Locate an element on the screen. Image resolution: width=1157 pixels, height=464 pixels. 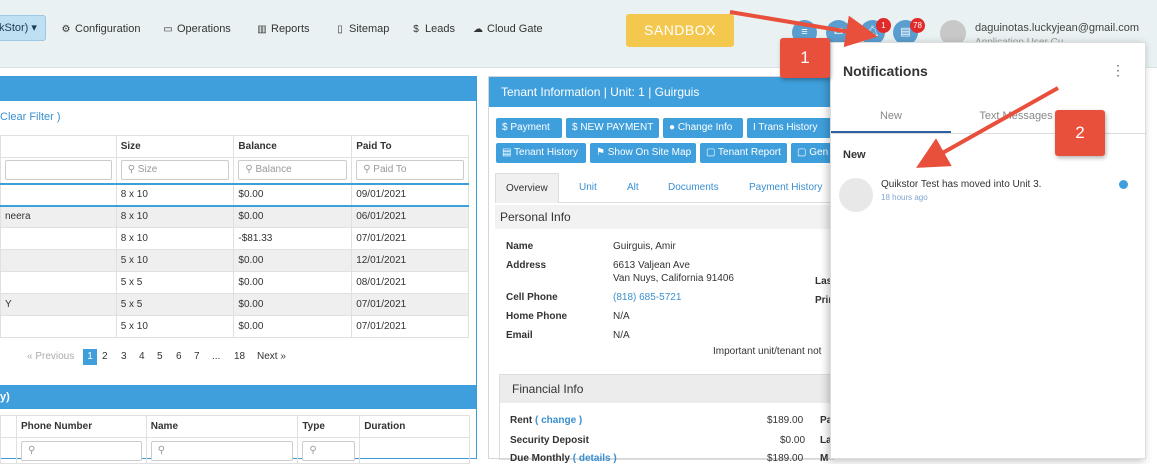
annotation-arrows is located at coordinates (894, 89).